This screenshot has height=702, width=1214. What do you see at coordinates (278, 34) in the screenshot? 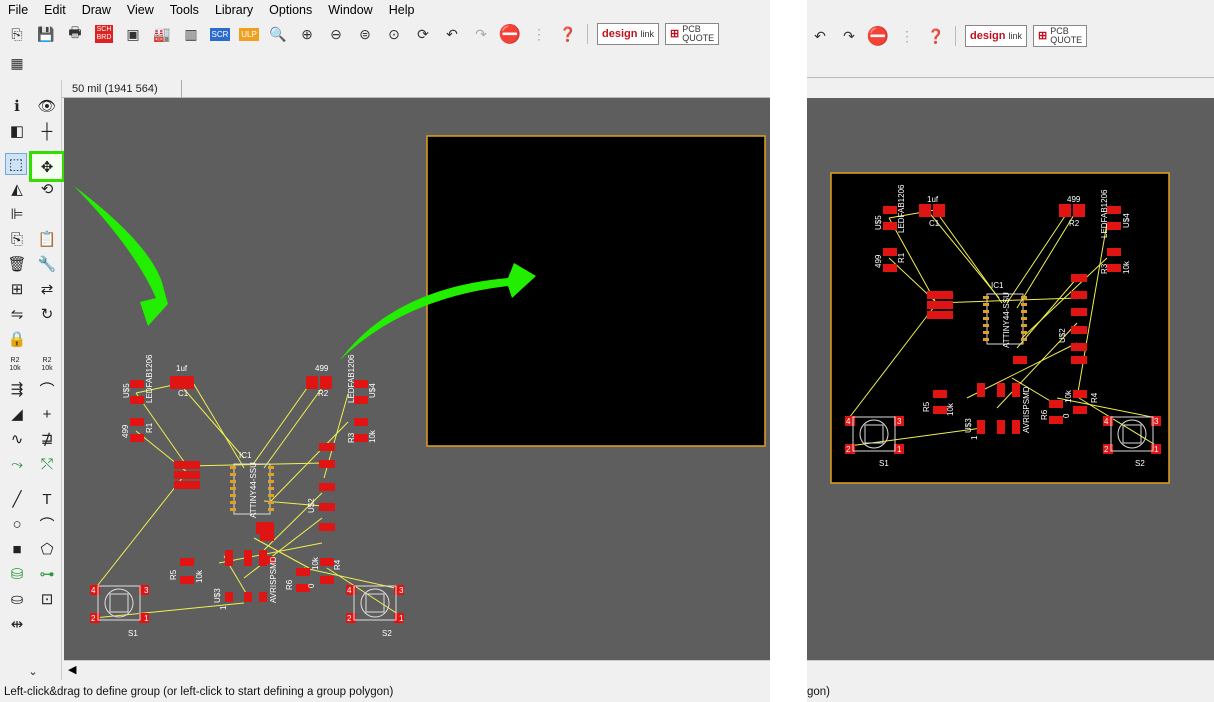
I see `zoom-fit-icon: 🔍` at bounding box center [278, 34].